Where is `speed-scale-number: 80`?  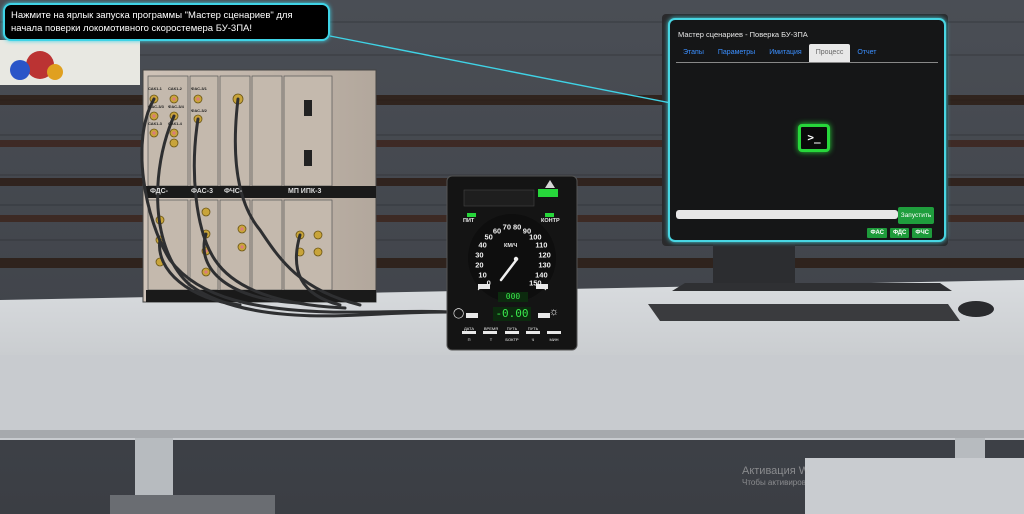 speed-scale-number: 80 is located at coordinates (517, 227).